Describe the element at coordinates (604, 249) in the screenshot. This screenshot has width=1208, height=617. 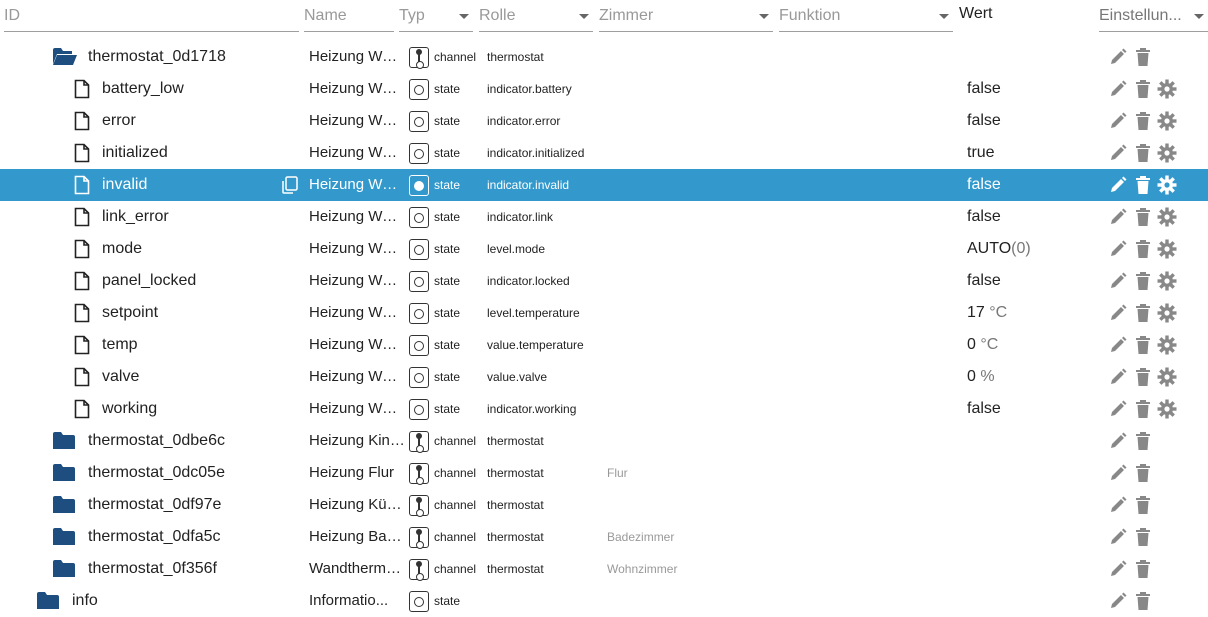
I see `tree-row: mode Heizung Woh... state level.mode AUTO(0)` at that location.